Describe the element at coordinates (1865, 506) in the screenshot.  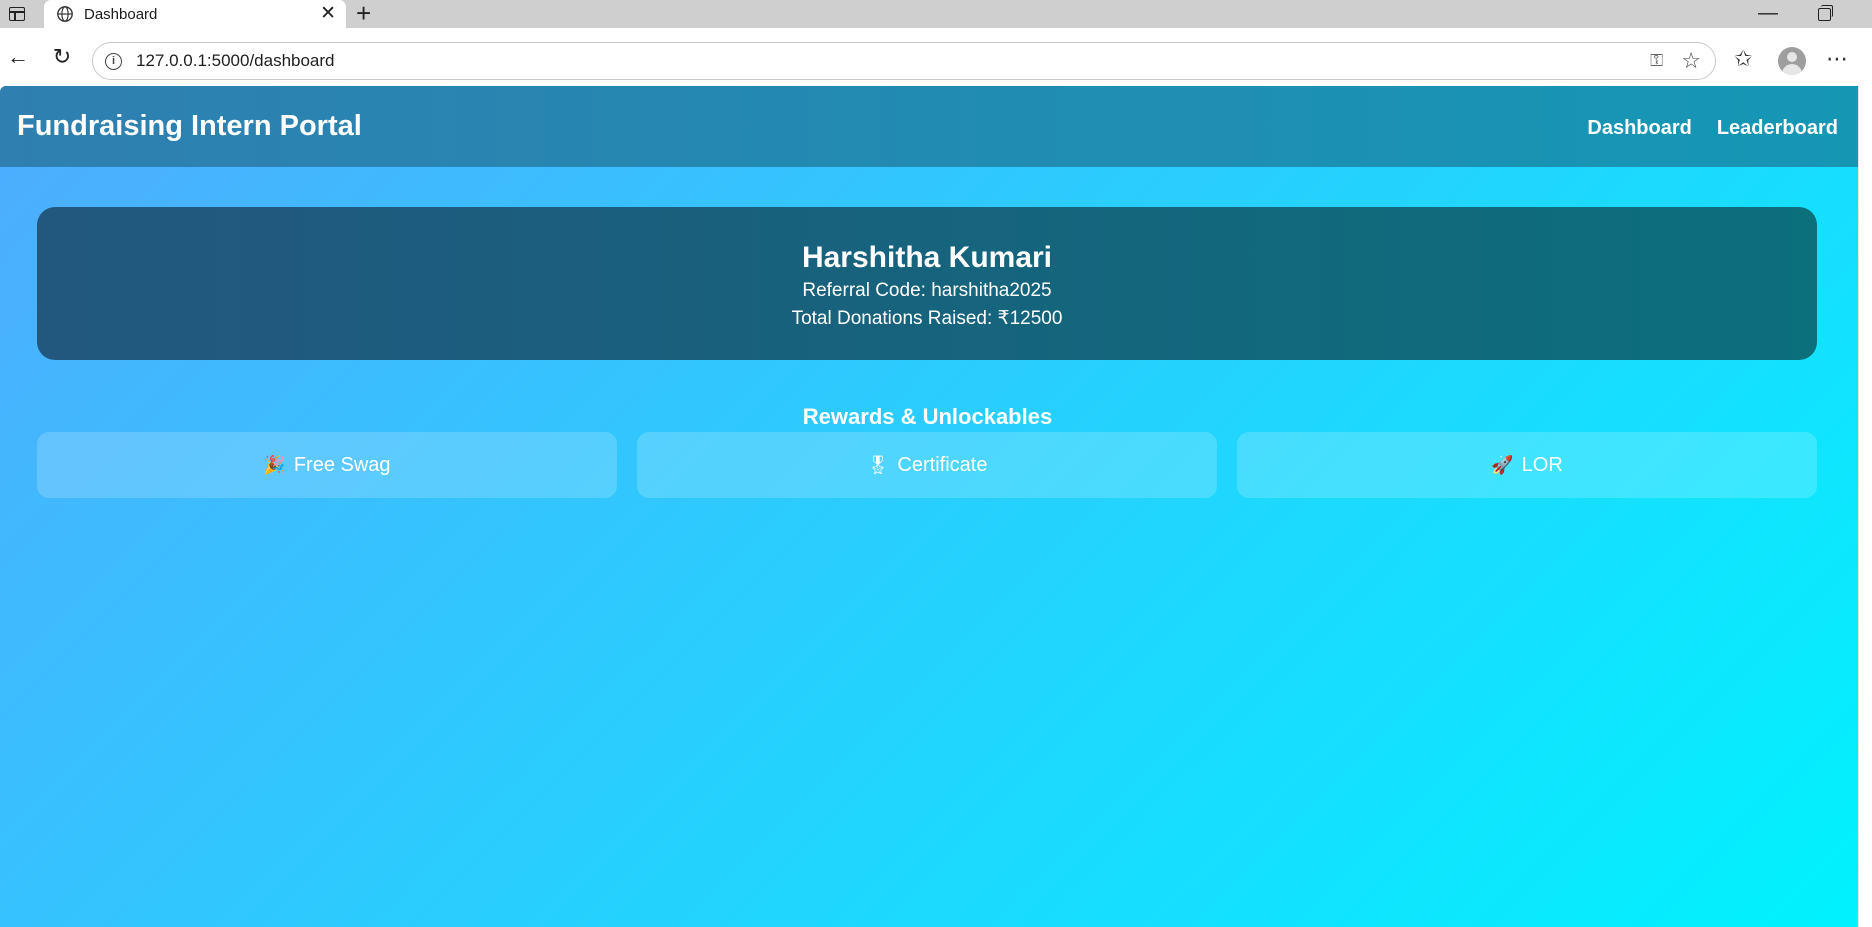
I see `scrollbar-track` at that location.